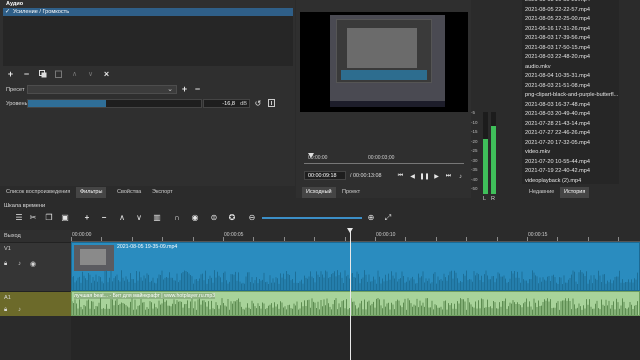 The image size is (640, 360). I want to click on file-list-item: 2021-08-03 17-50-15.mp4, so click(570, 48).